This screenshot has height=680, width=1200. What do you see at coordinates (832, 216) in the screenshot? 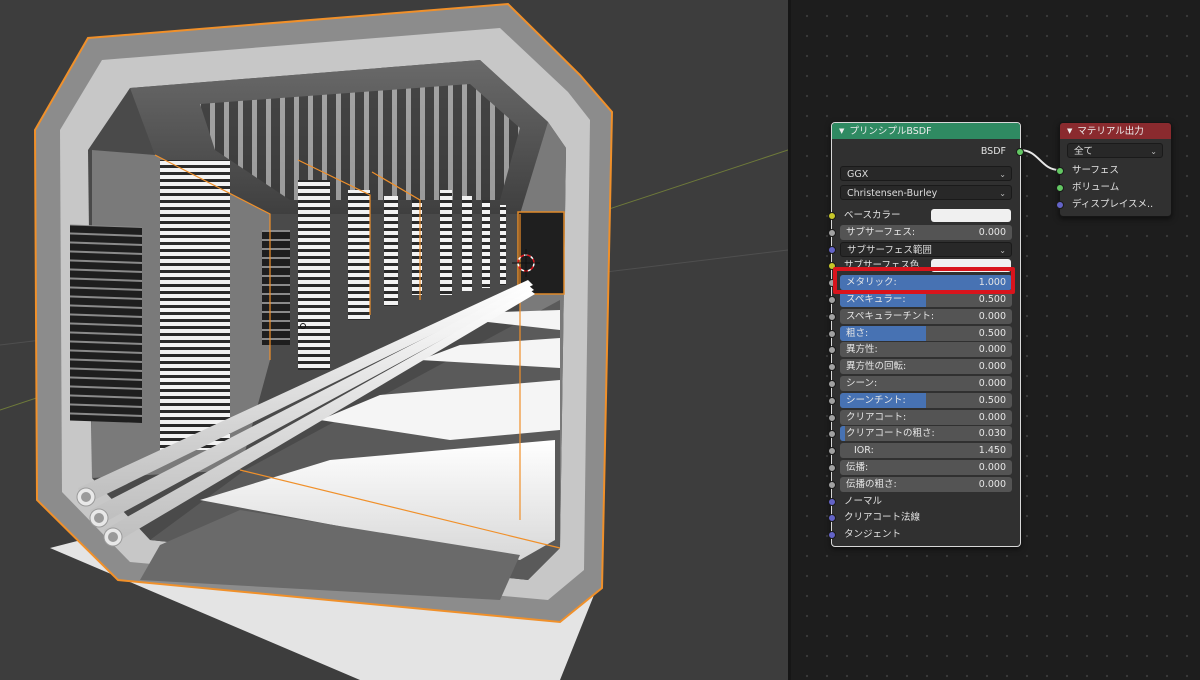
I see `input-0-socket` at bounding box center [832, 216].